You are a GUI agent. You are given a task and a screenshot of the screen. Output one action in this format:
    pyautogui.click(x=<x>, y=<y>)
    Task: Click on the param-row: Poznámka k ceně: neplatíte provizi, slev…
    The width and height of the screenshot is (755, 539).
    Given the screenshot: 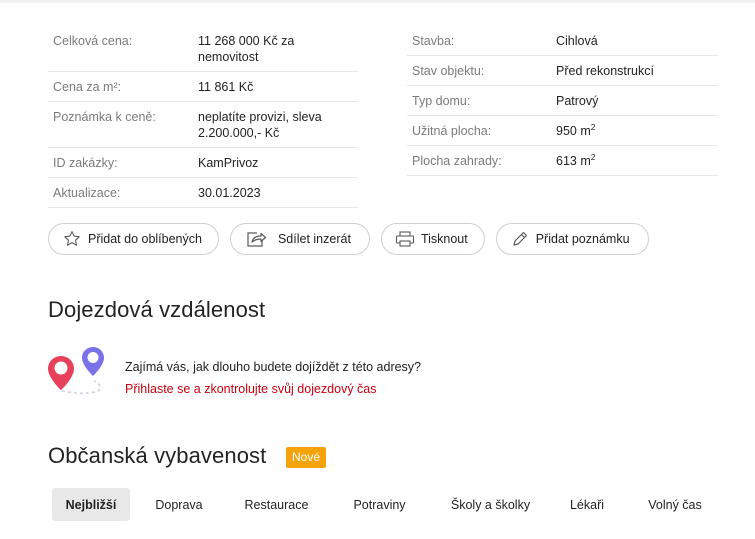 What is the action you would take?
    pyautogui.click(x=203, y=125)
    